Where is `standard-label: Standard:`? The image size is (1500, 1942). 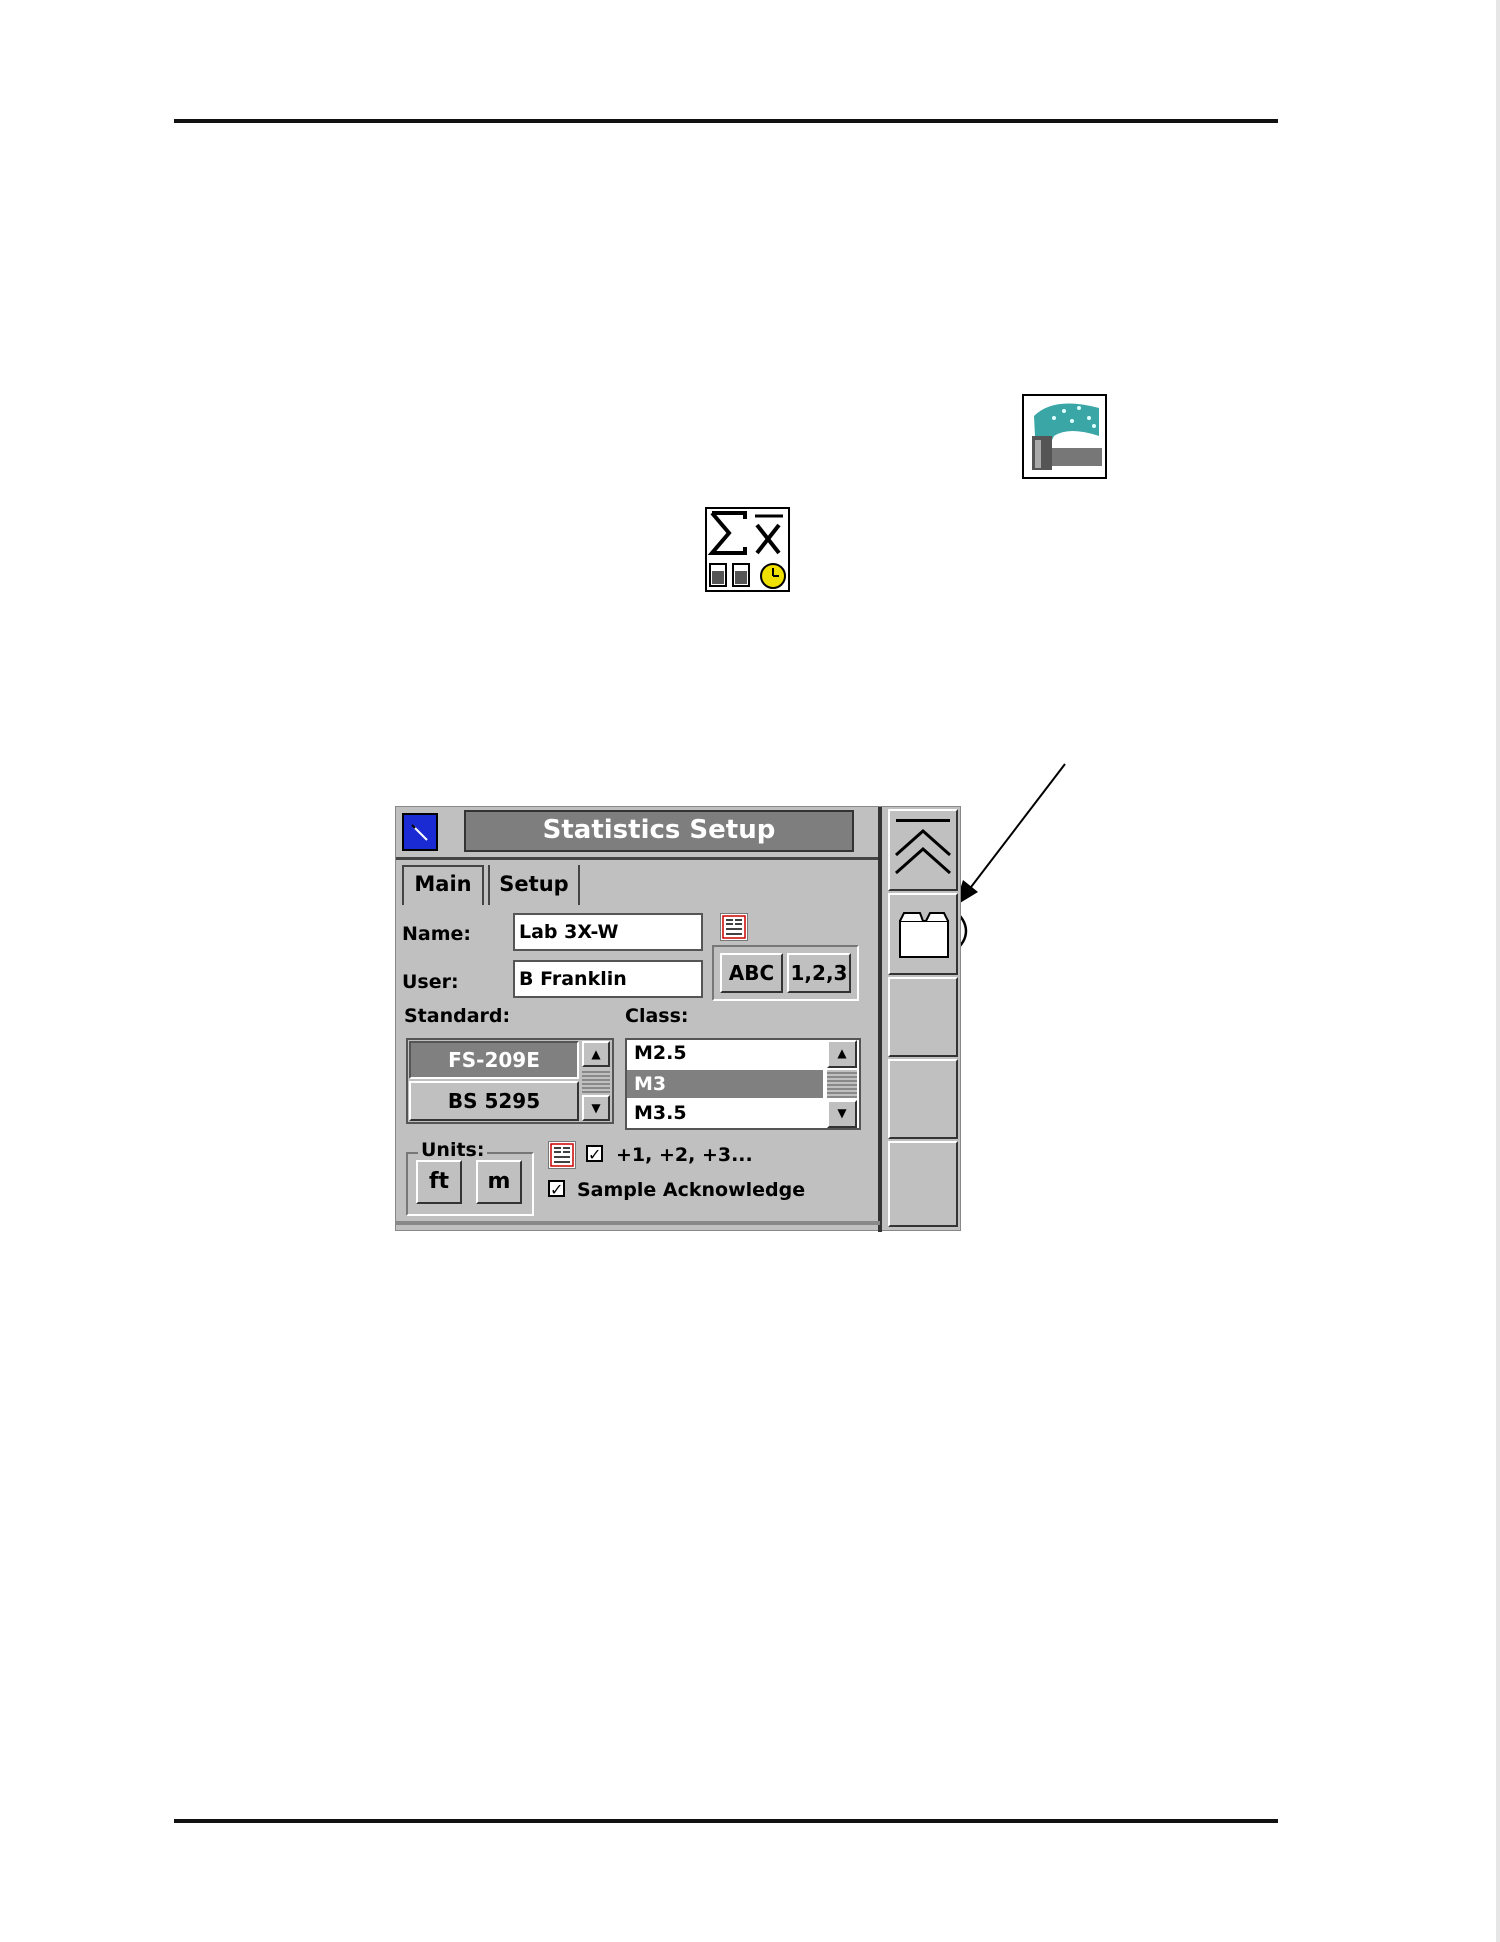 standard-label: Standard: is located at coordinates (457, 1016).